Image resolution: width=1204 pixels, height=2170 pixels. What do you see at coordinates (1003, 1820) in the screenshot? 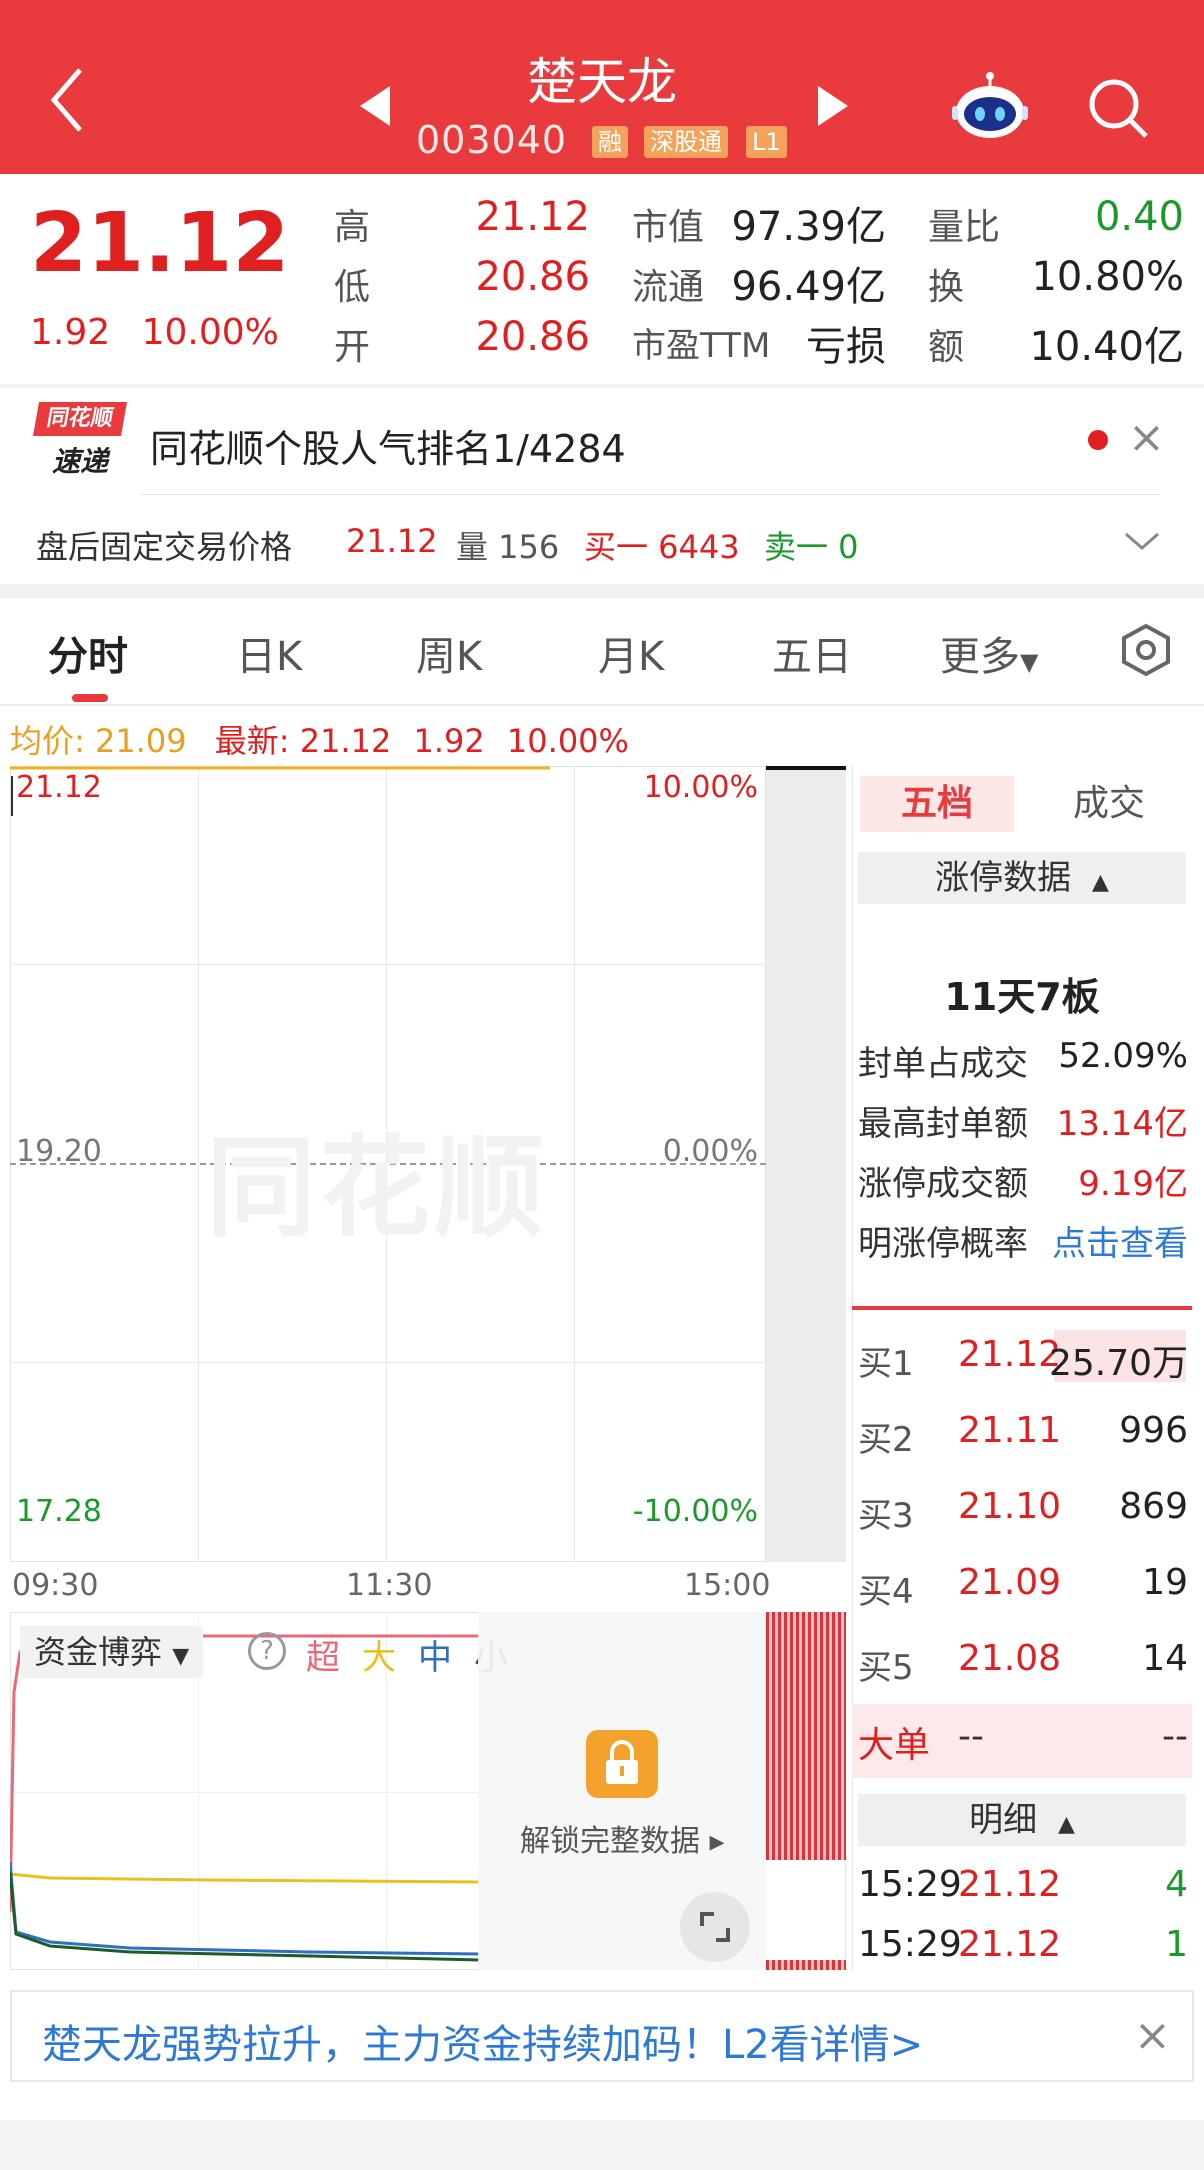
I see `detail-label: 明细` at bounding box center [1003, 1820].